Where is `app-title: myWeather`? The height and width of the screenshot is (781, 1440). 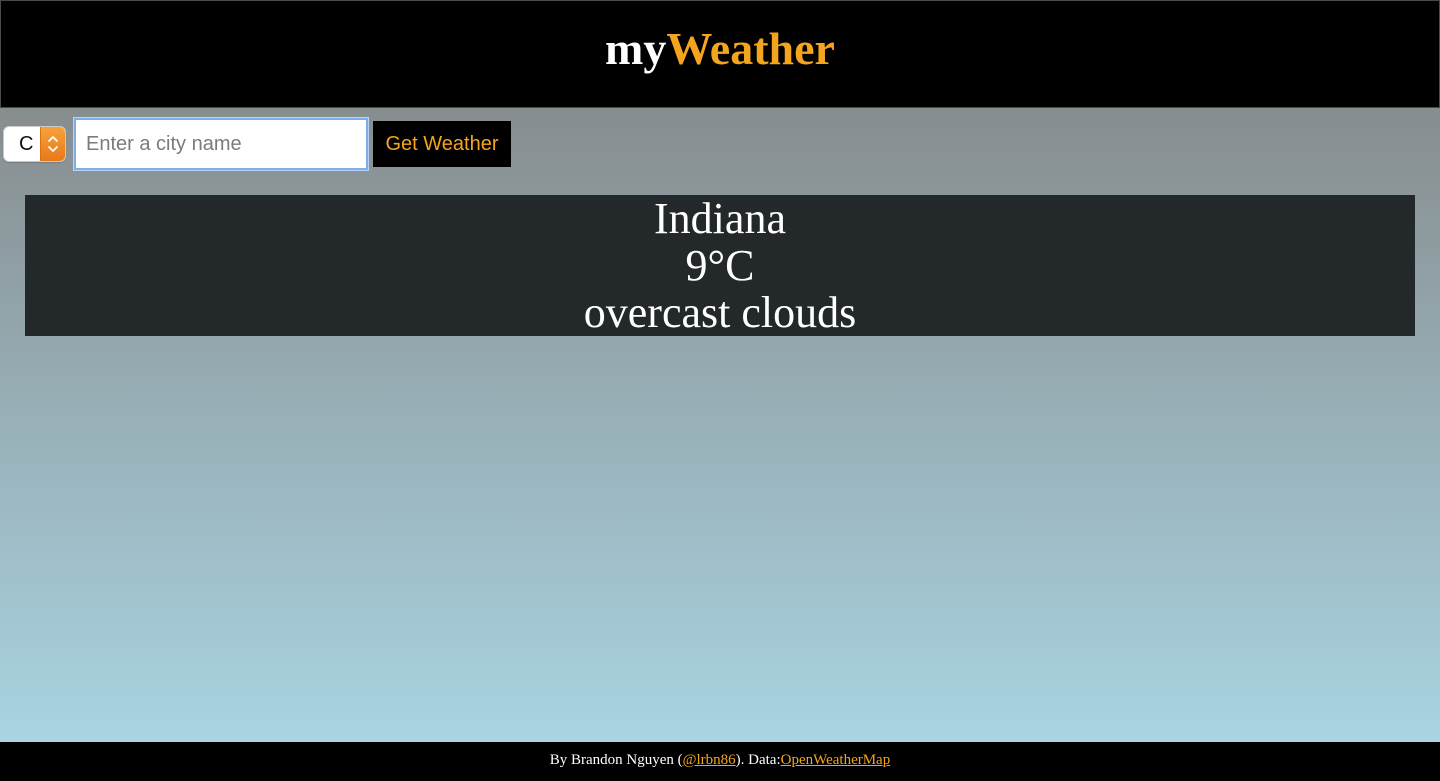
app-title: myWeather is located at coordinates (720, 49).